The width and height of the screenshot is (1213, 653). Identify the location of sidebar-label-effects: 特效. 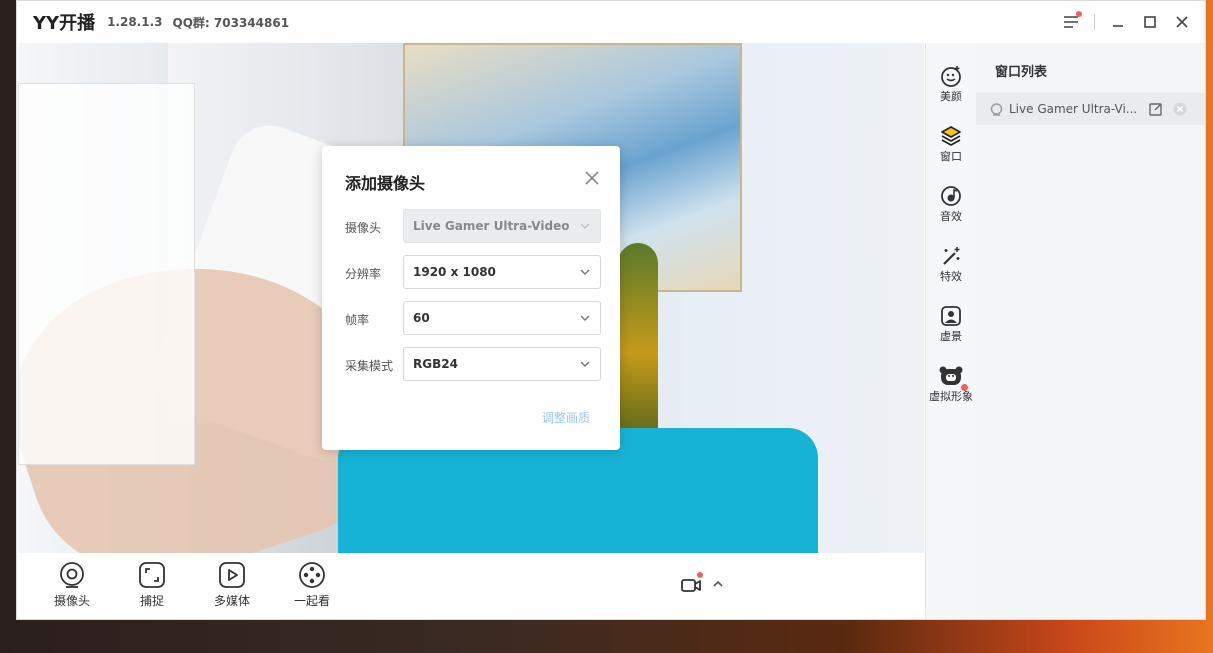
(951, 276).